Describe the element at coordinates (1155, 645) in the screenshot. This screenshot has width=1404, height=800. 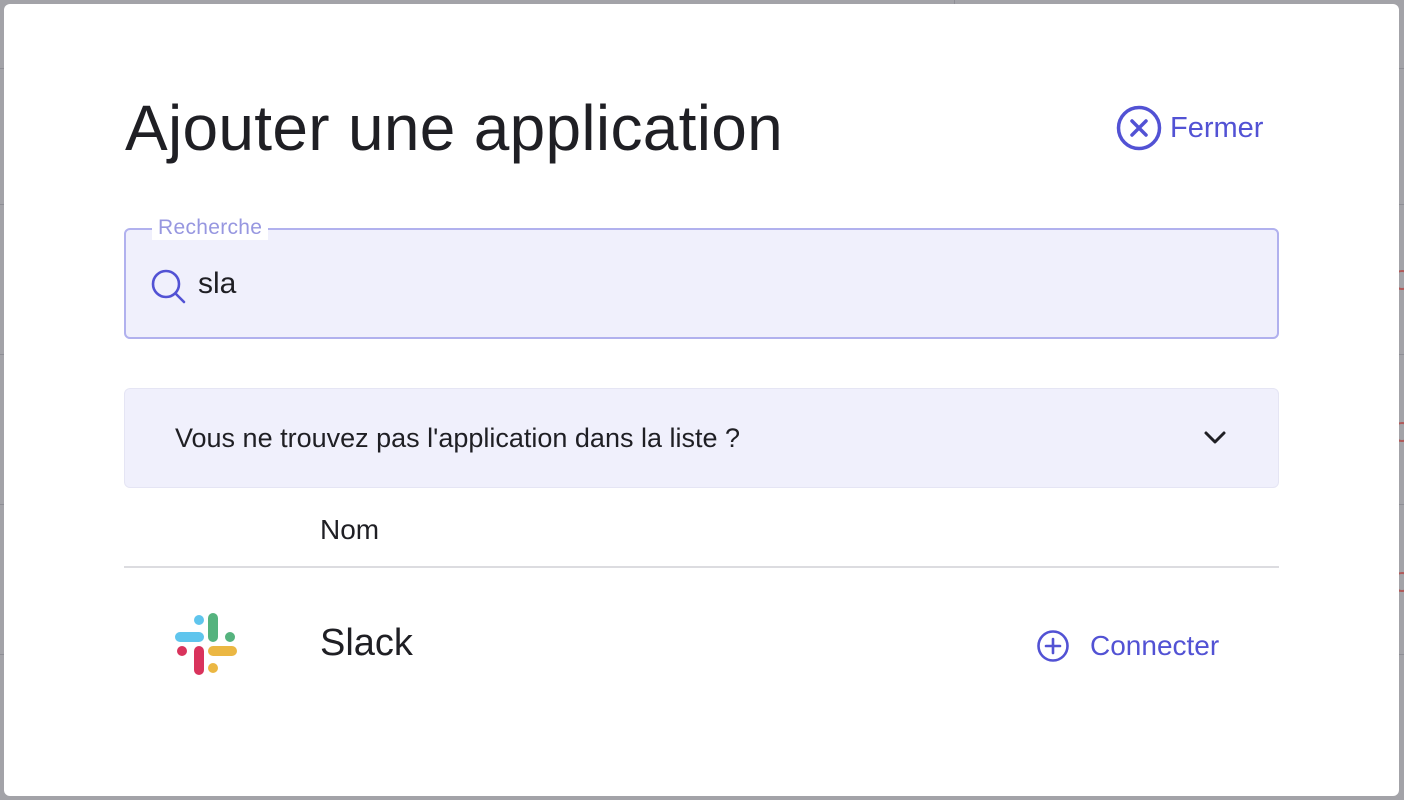
I see `connect-button-label: Connecter` at that location.